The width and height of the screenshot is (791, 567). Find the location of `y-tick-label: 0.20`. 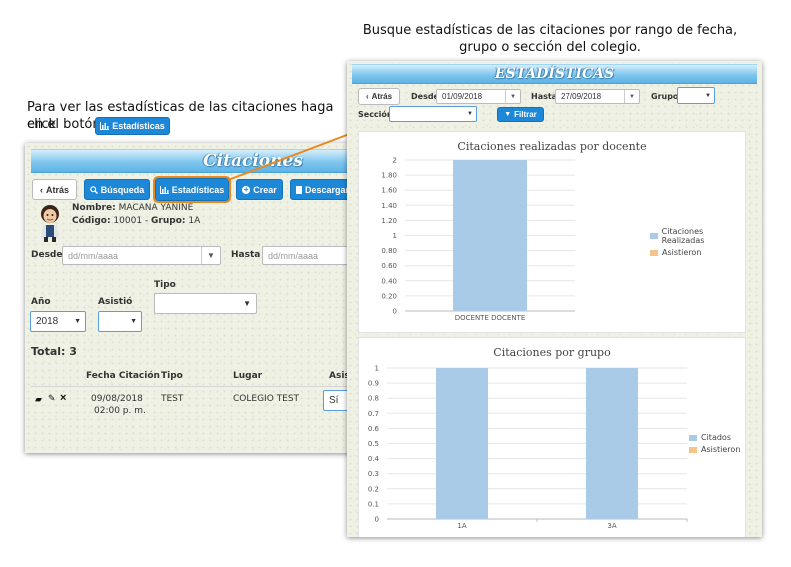

y-tick-label: 0.20 is located at coordinates (389, 296).